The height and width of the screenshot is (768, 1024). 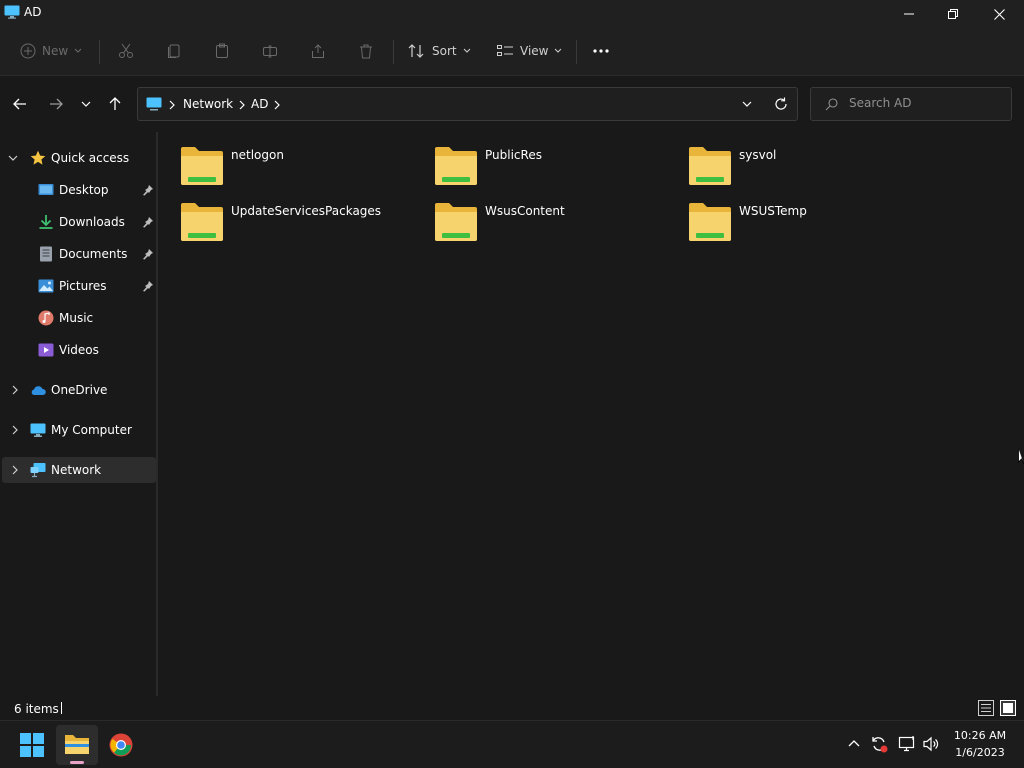 I want to click on view-list-icon, so click(x=505, y=50).